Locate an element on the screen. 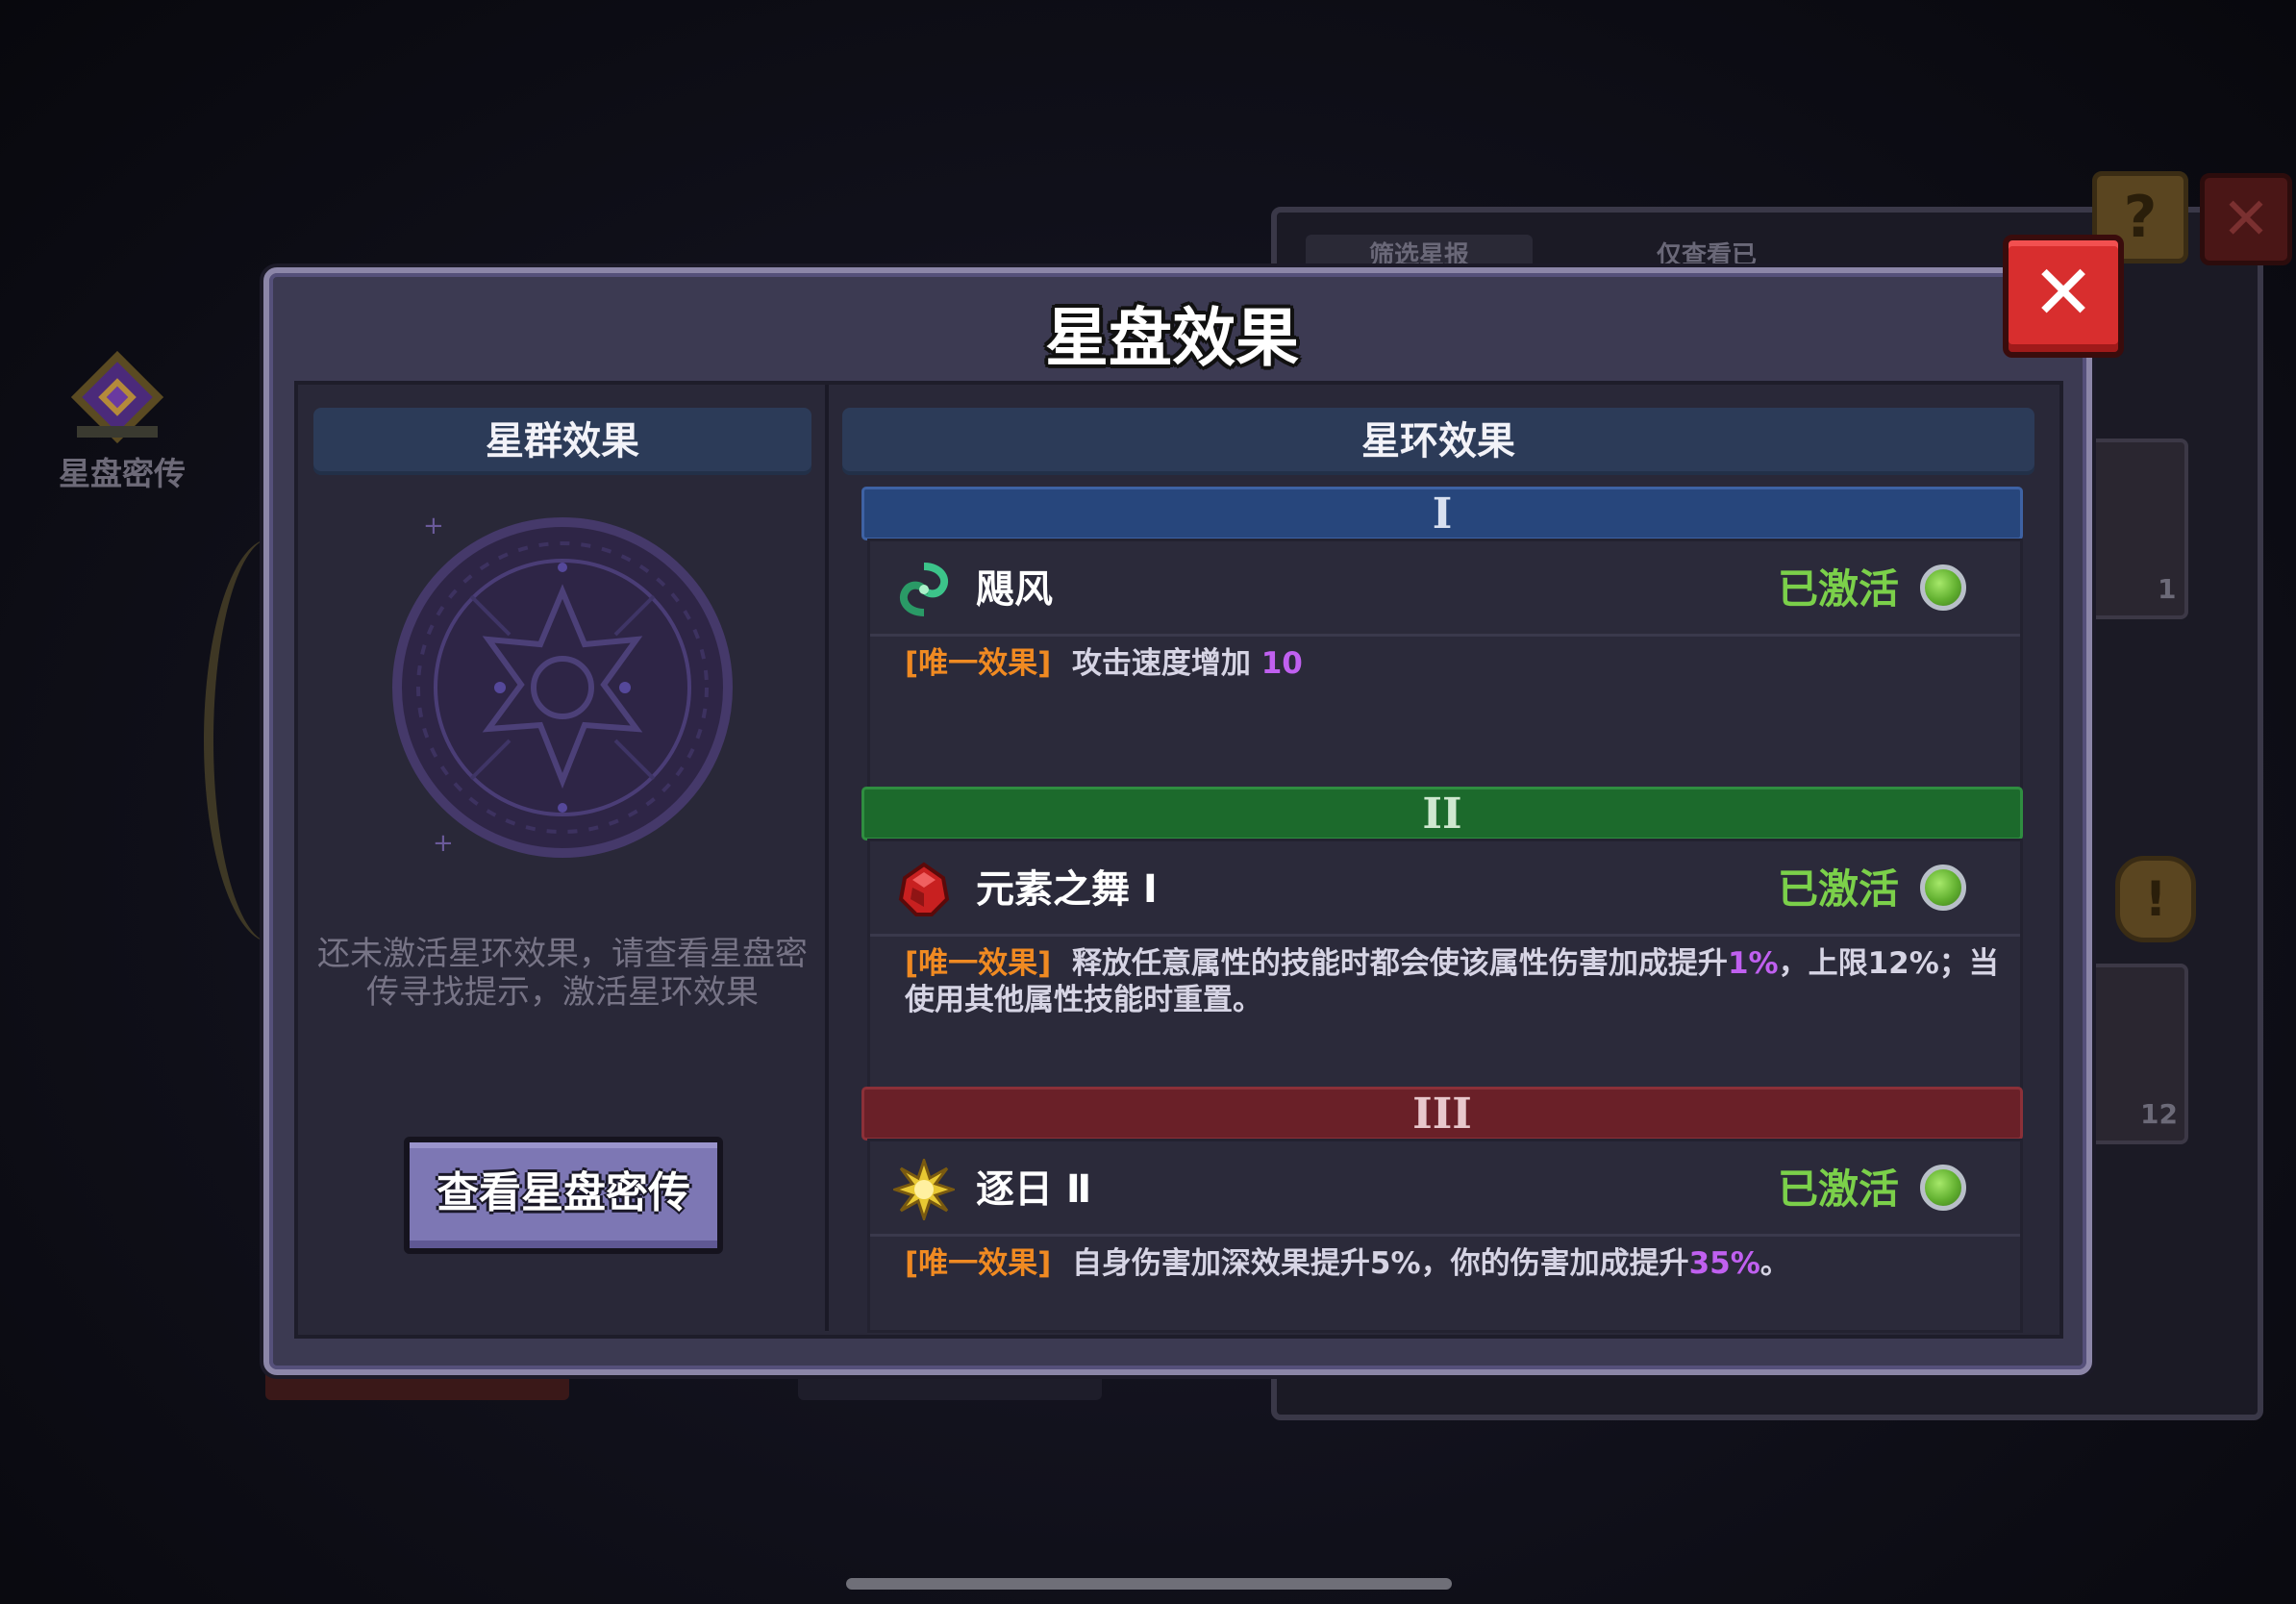  effect-name: 逐日 Ⅱ is located at coordinates (1034, 1189).